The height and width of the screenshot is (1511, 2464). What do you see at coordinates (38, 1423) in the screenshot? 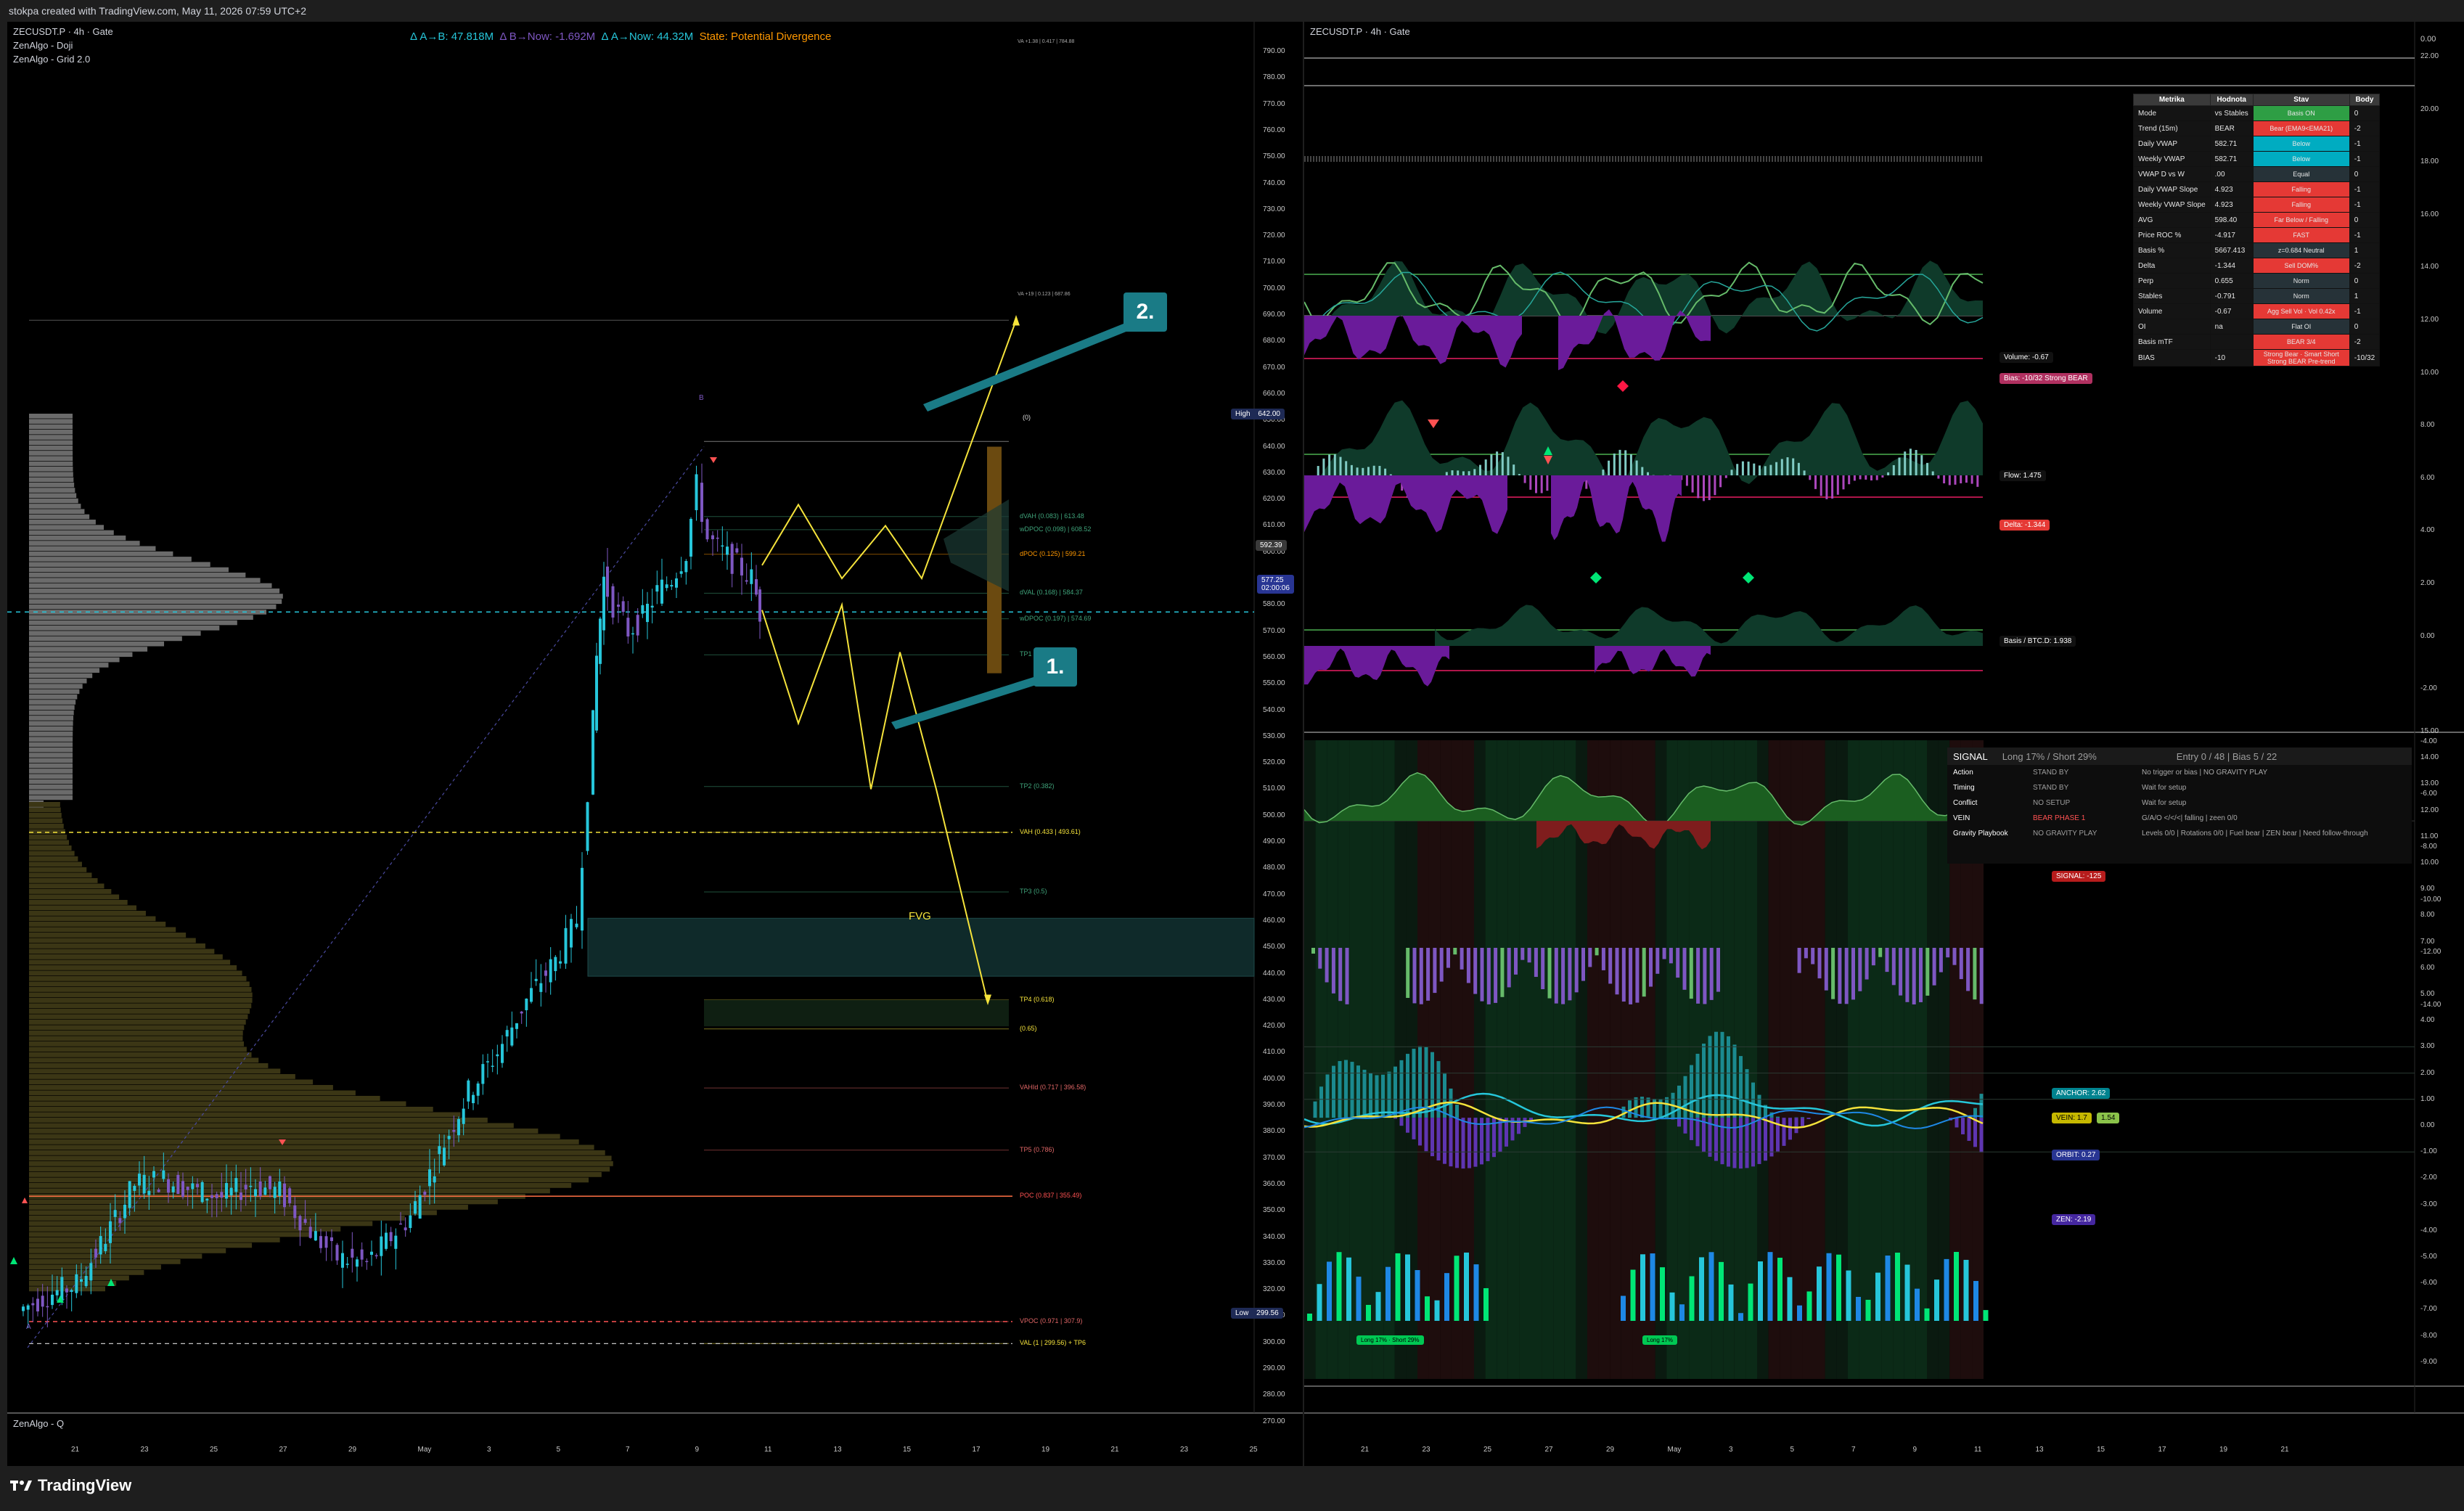
I see `sub-pane-title: ZenAlgo - Q` at bounding box center [38, 1423].